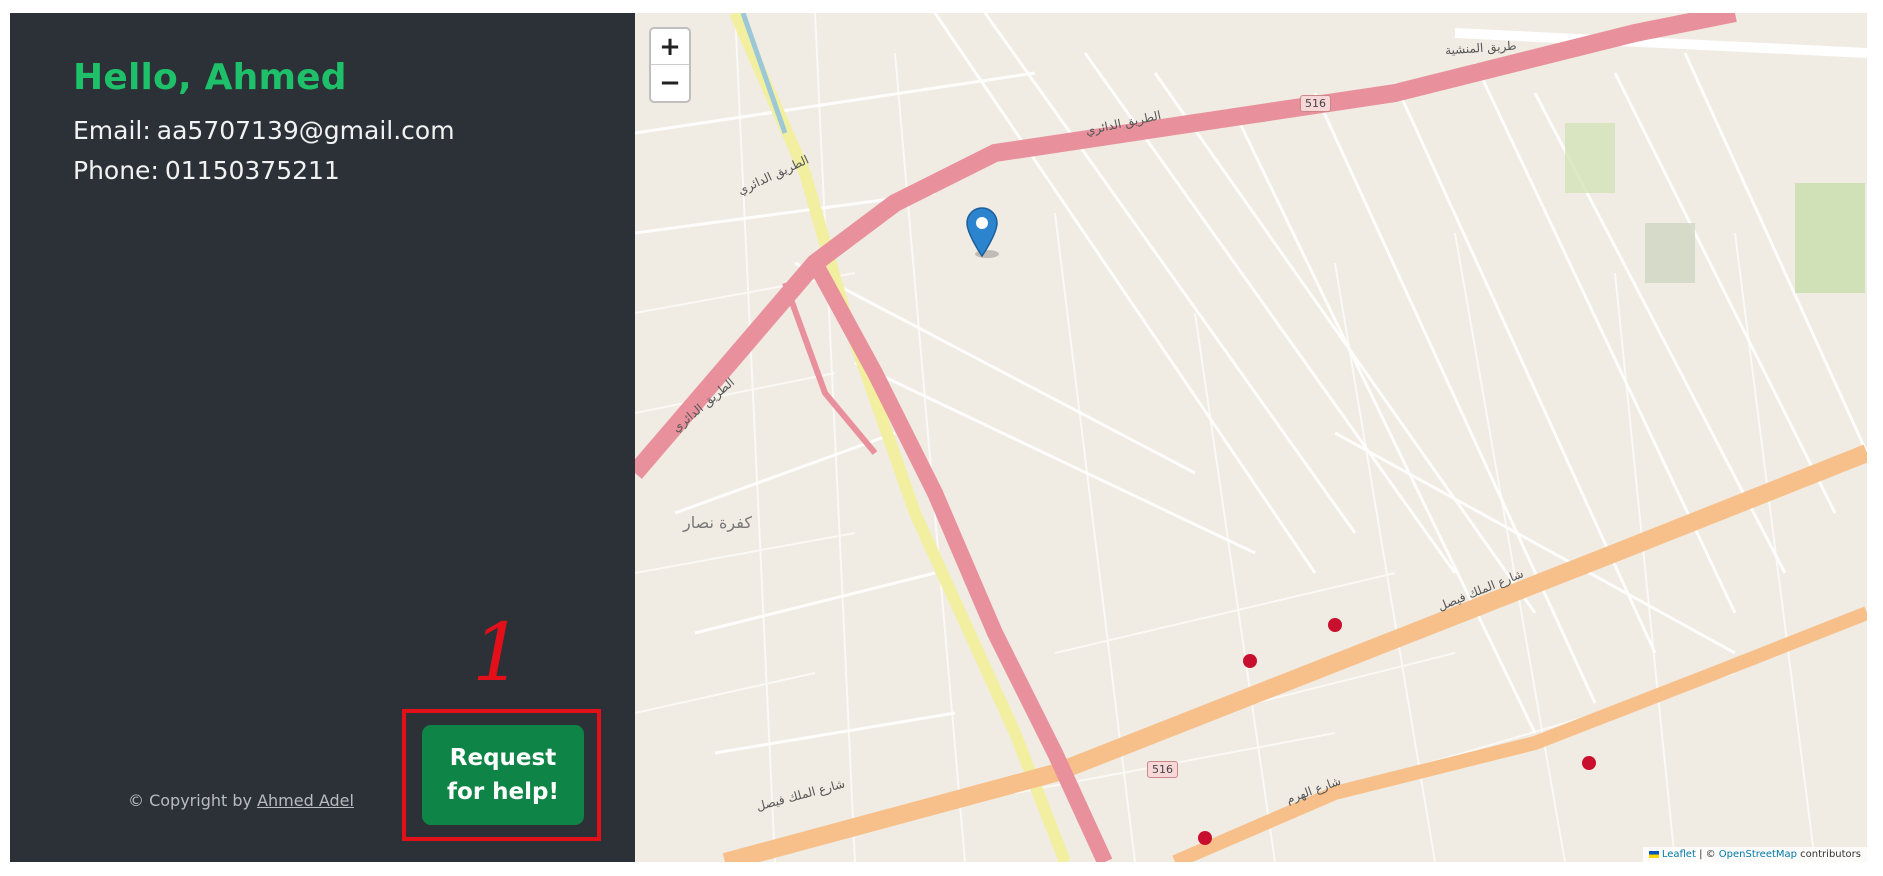  I want to click on zoom-control: + −, so click(670, 65).